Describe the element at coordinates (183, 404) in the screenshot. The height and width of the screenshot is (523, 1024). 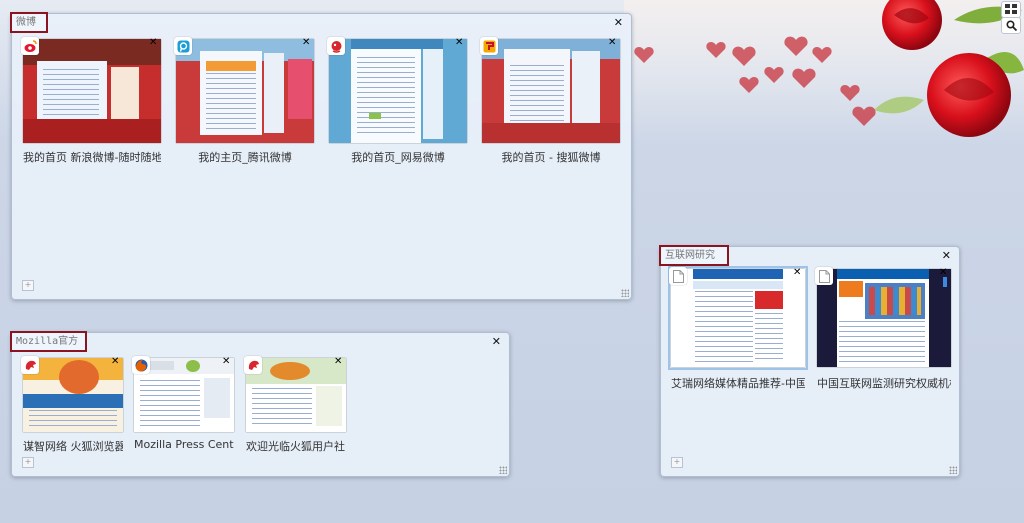
I see `tab-card: ✕ Mozilla Press Center` at that location.